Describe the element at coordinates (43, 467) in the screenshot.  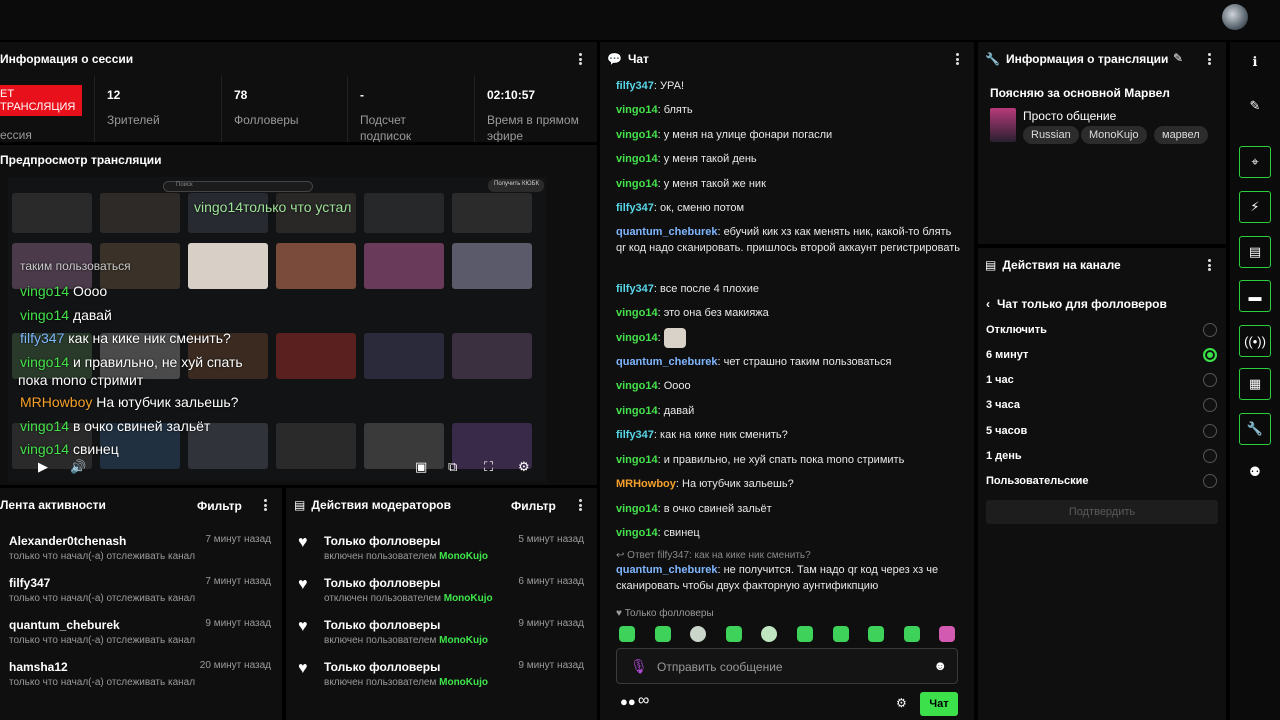
I see `play-icon: ▶` at that location.